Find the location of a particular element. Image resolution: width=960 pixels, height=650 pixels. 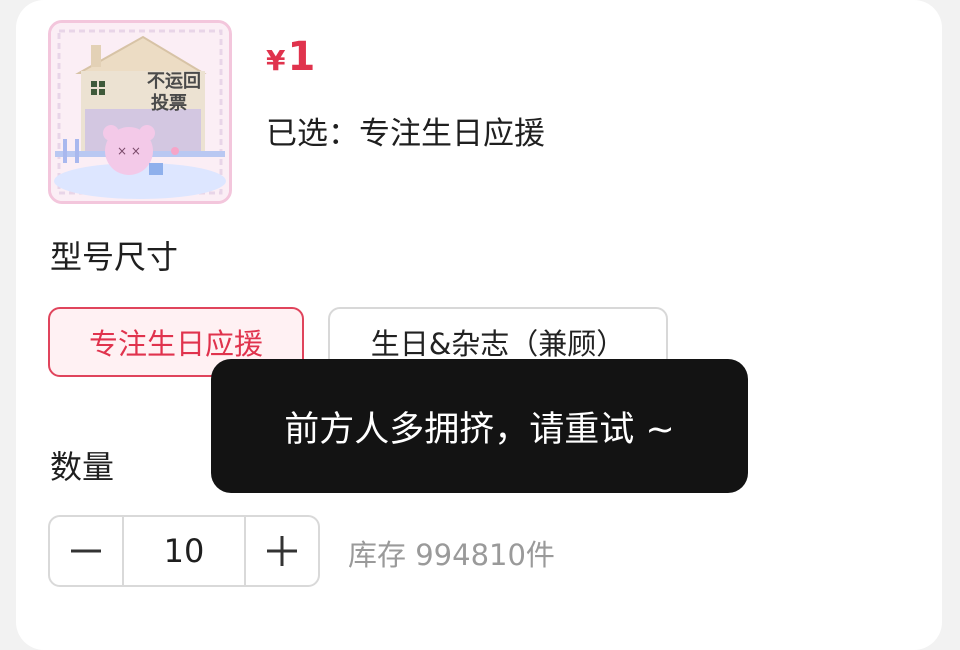

plus-icon is located at coordinates (282, 551).